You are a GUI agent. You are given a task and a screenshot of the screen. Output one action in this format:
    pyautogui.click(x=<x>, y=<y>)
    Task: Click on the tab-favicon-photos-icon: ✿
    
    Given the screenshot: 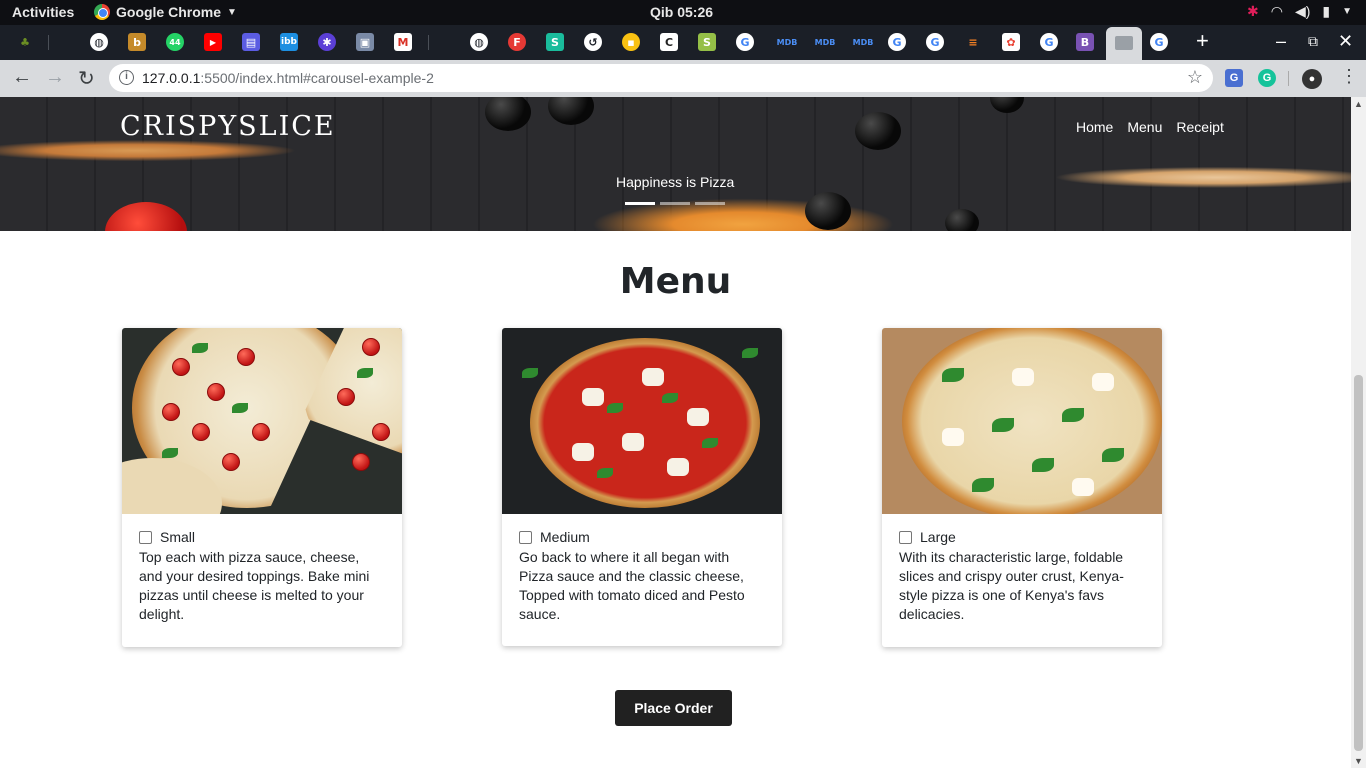 What is the action you would take?
    pyautogui.click(x=1011, y=42)
    